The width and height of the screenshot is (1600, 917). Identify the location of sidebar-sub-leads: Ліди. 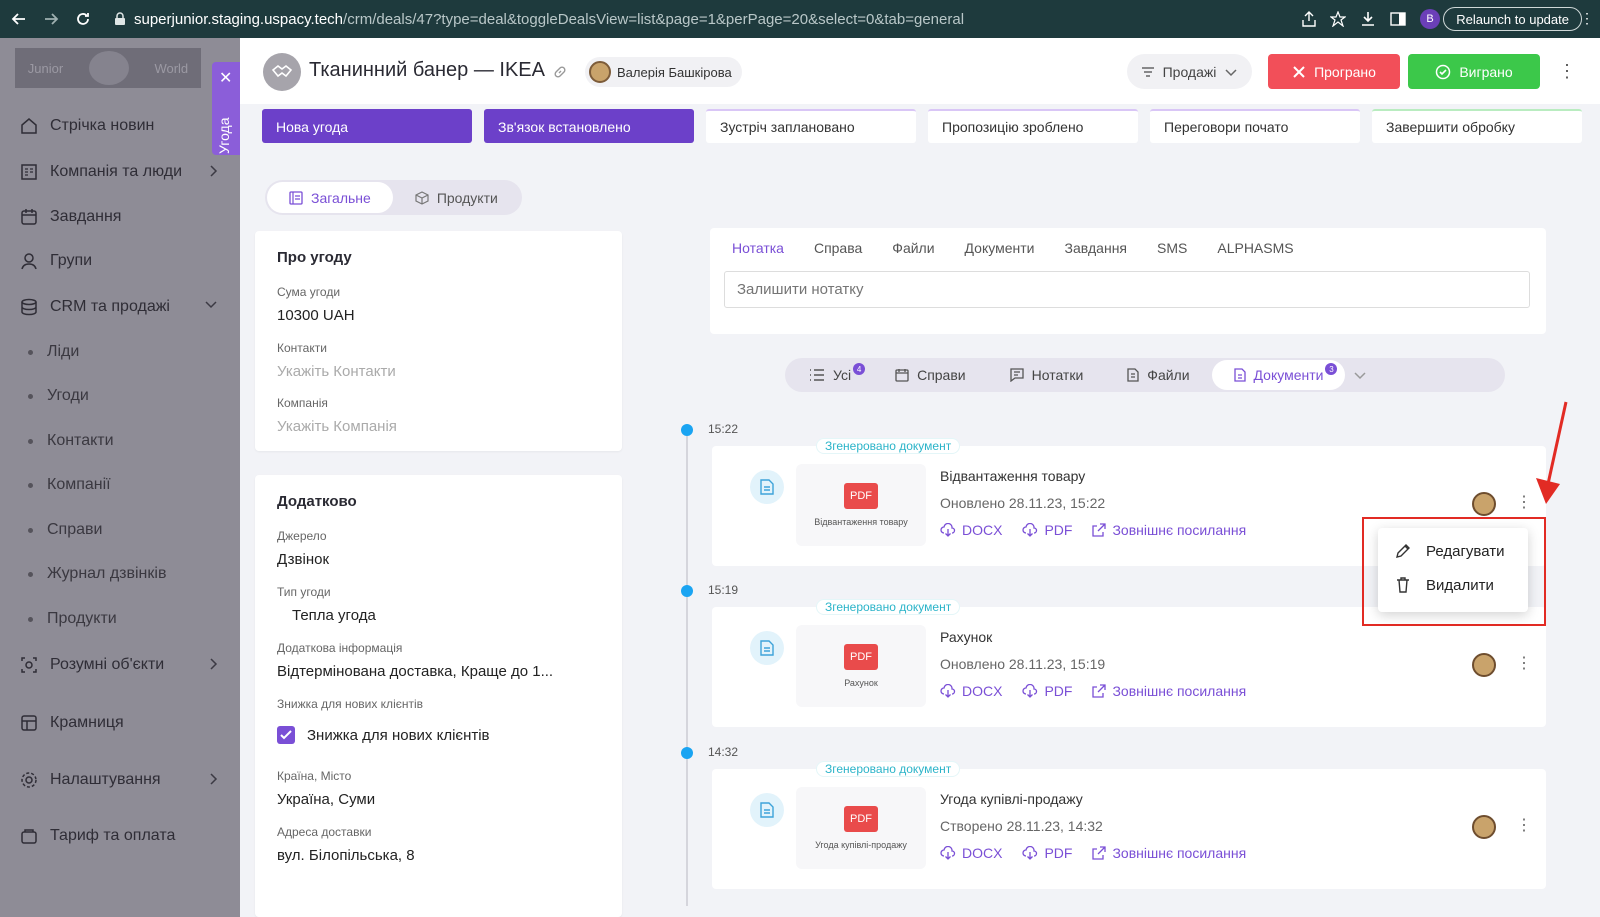
(53, 352).